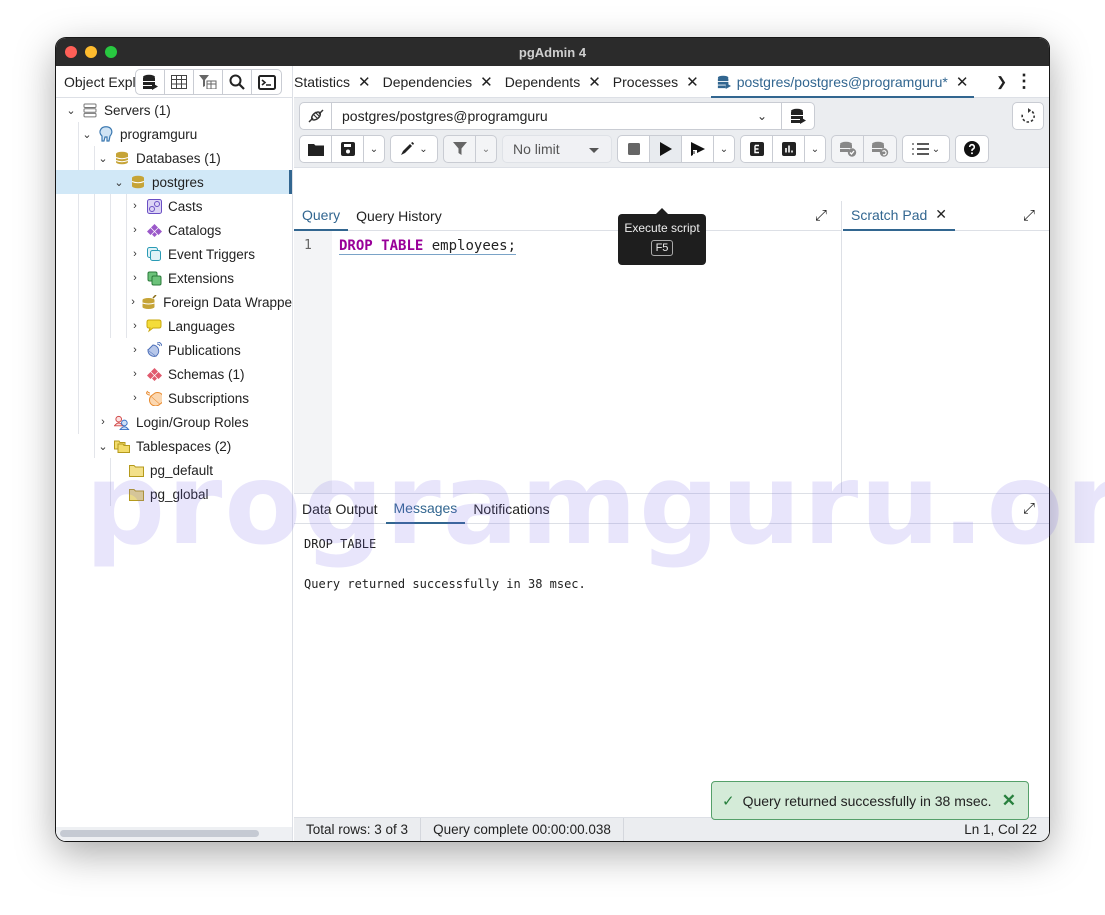  I want to click on tab-dependencies: Dependencies ✕, so click(438, 82).